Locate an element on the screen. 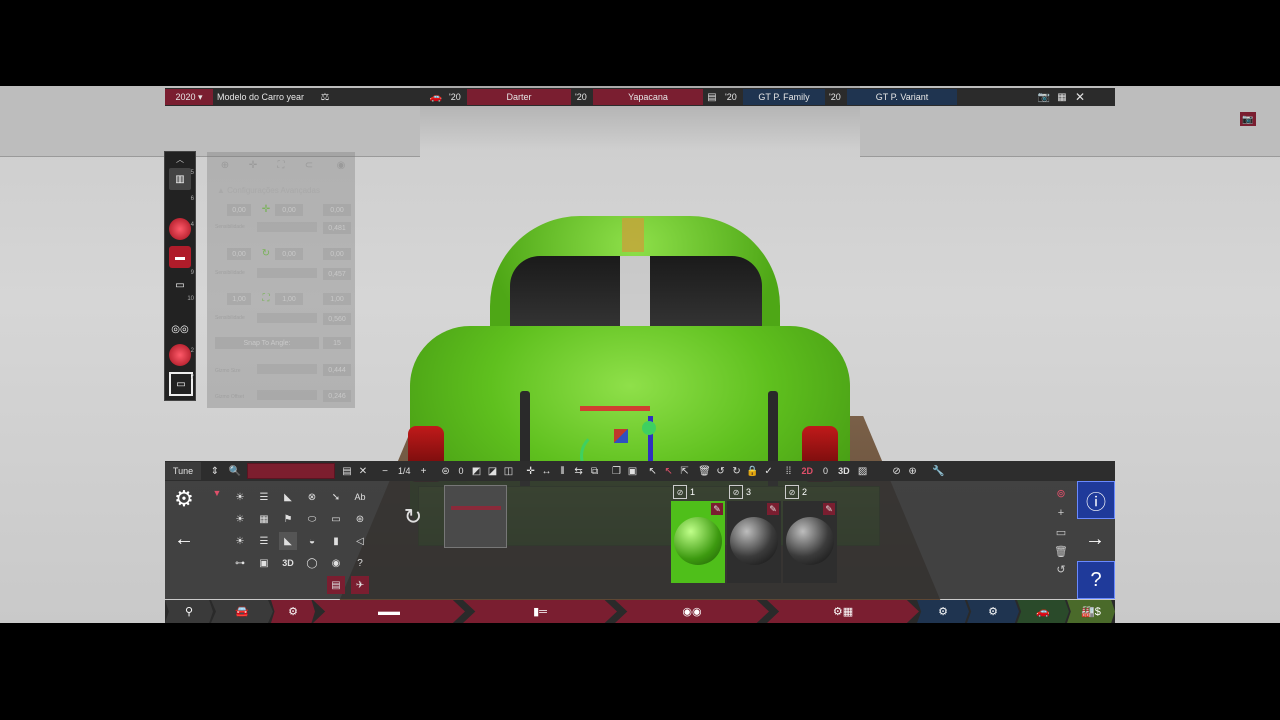  pipe-icon: ⊶ is located at coordinates (240, 563).